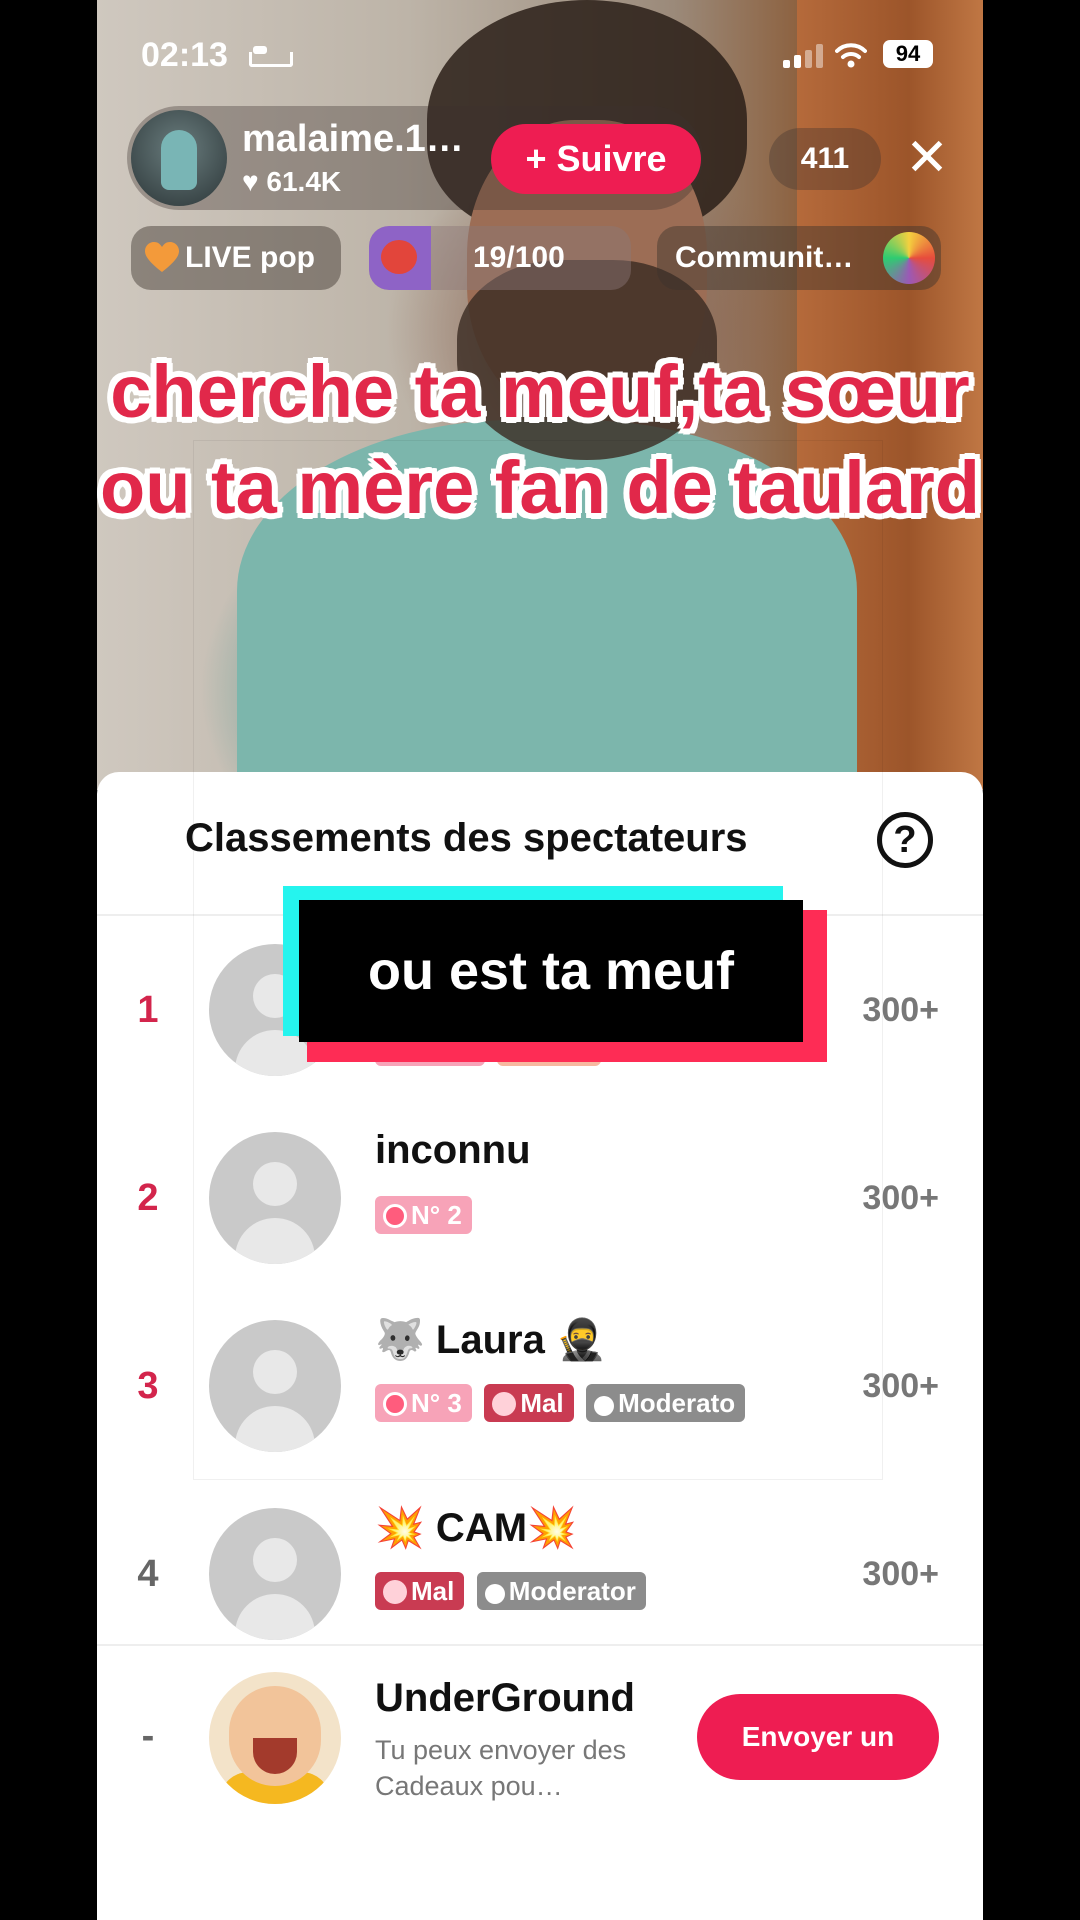  Describe the element at coordinates (551, 971) in the screenshot. I see `sticker-text: ou est ta meuf` at that location.